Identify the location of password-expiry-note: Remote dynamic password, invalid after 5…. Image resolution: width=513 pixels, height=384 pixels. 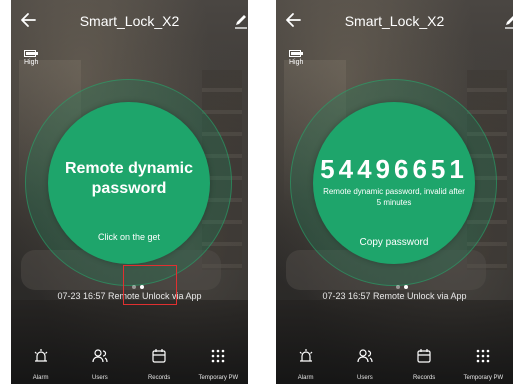
(394, 197).